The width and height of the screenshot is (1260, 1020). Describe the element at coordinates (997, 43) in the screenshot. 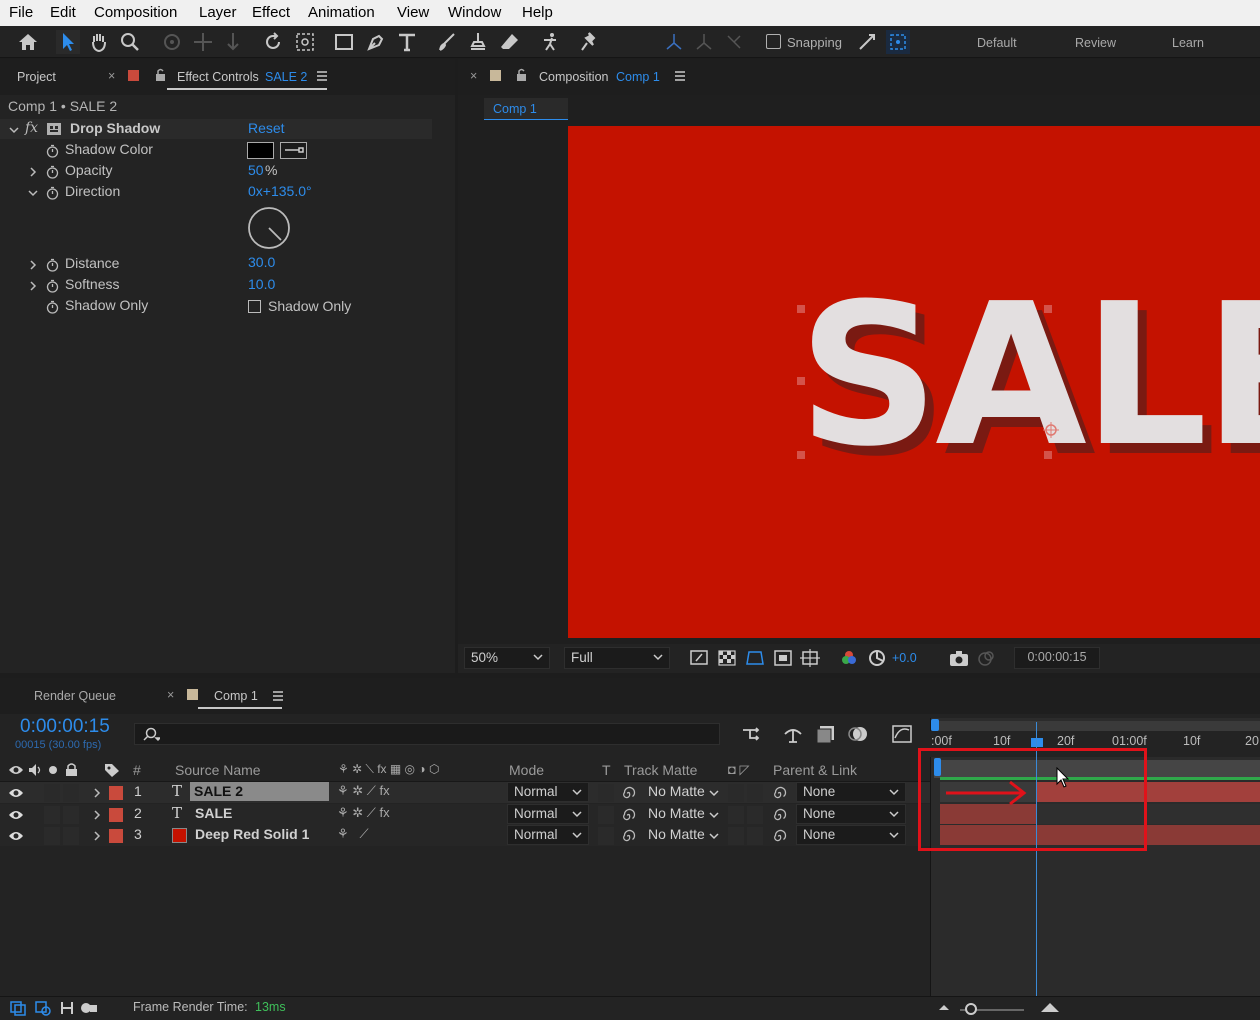

I see `workspace-default: Default` at that location.